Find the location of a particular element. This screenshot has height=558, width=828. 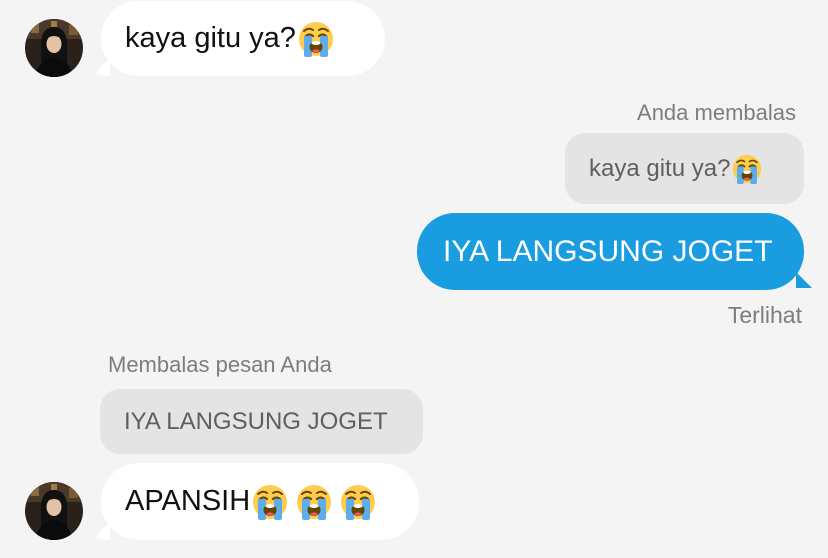

incoming-message-bubble: kaya gitu ya? is located at coordinates (243, 38).